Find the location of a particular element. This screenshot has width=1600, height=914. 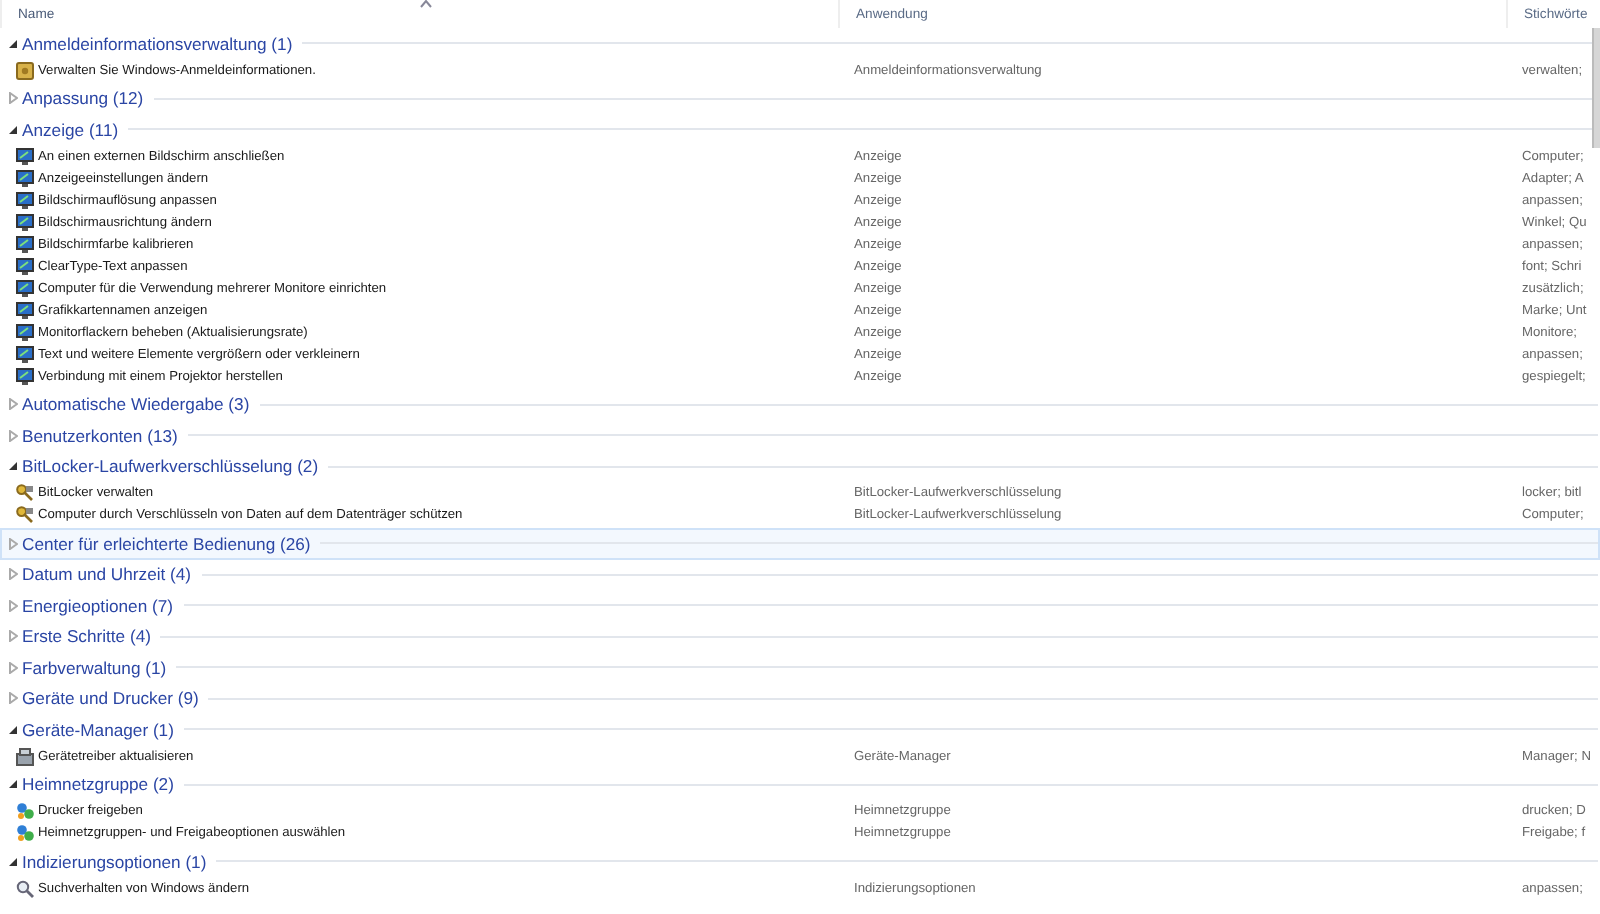

group-header: BitLocker-Laufwerkverschlüsselung (2) is located at coordinates (800, 466).